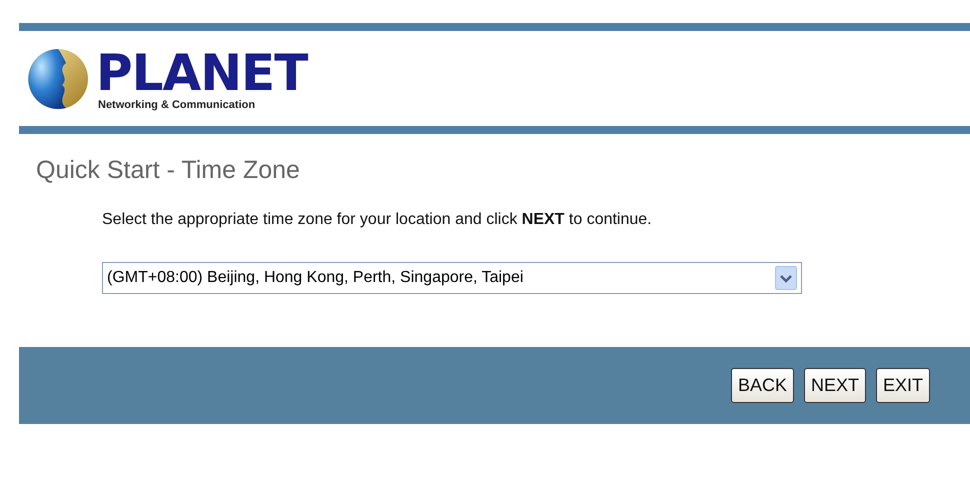 Image resolution: width=970 pixels, height=502 pixels. I want to click on instruction-text: Select the appropriate time zone for your location and click NEXT to continue., so click(377, 220).